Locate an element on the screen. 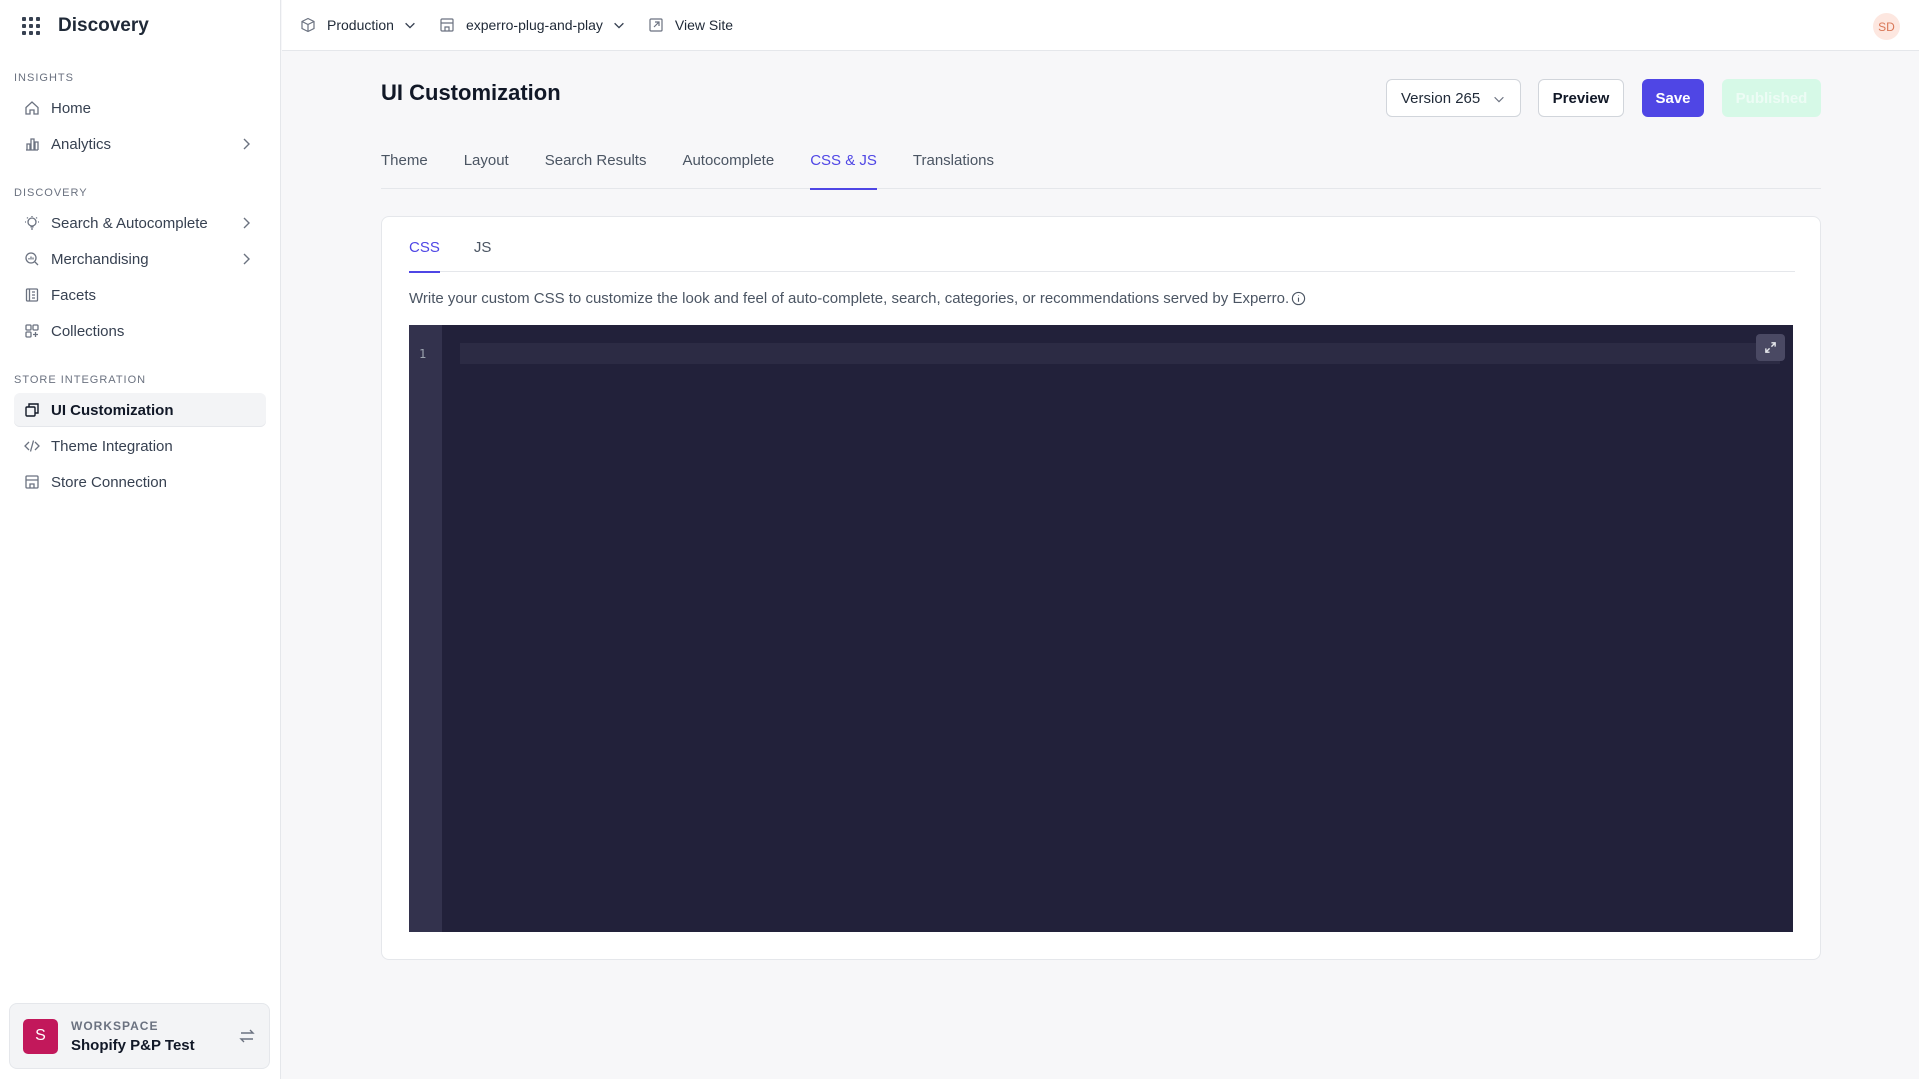 This screenshot has width=1919, height=1079. sidebar-item-merchandising: Merchandising is located at coordinates (140, 259).